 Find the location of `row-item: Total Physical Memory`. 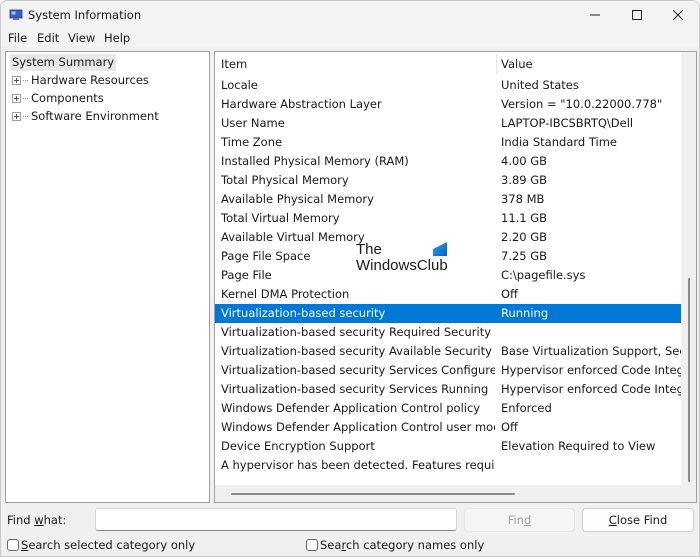

row-item: Total Physical Memory is located at coordinates (285, 180).